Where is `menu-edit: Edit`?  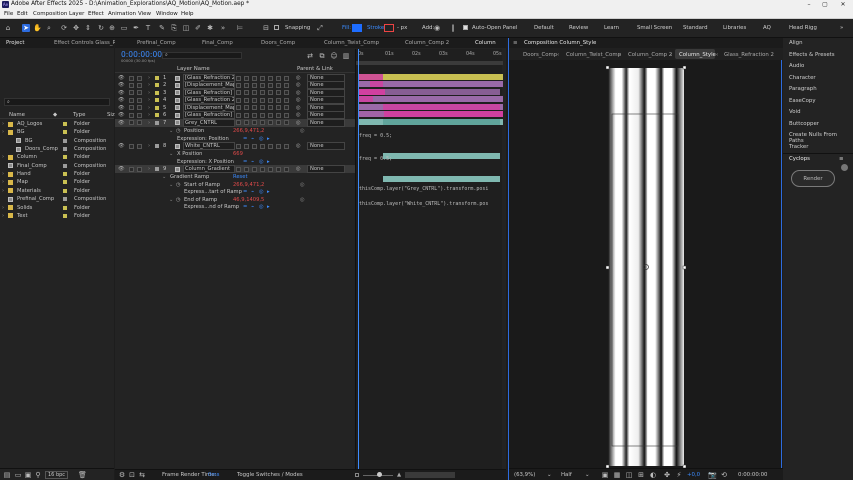 menu-edit: Edit is located at coordinates (22, 14).